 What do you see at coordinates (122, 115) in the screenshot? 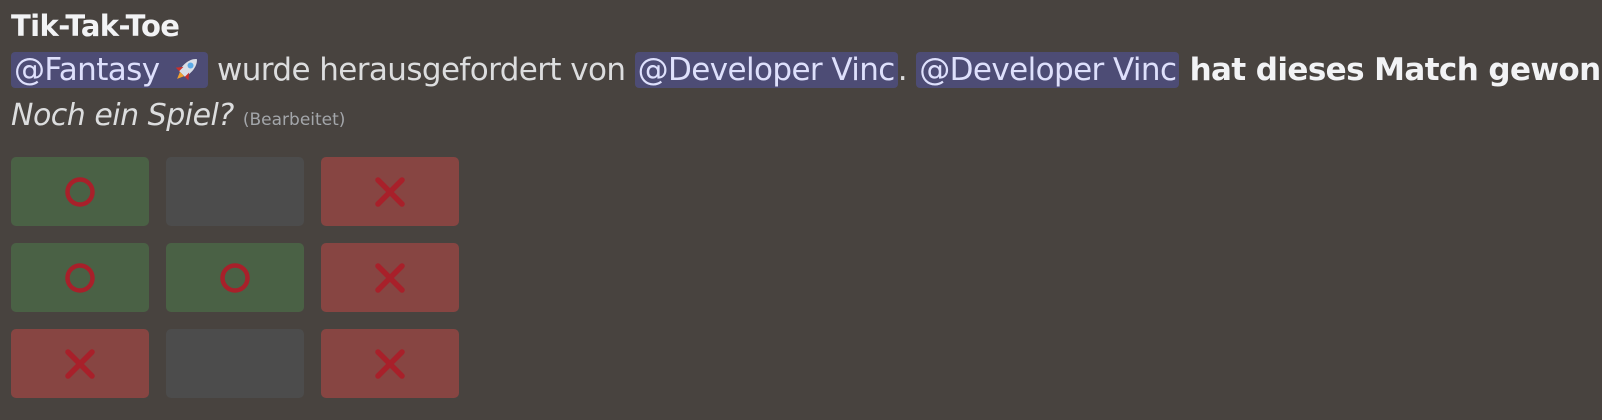
I see `replay-prompt: Noch ein Spiel?` at bounding box center [122, 115].